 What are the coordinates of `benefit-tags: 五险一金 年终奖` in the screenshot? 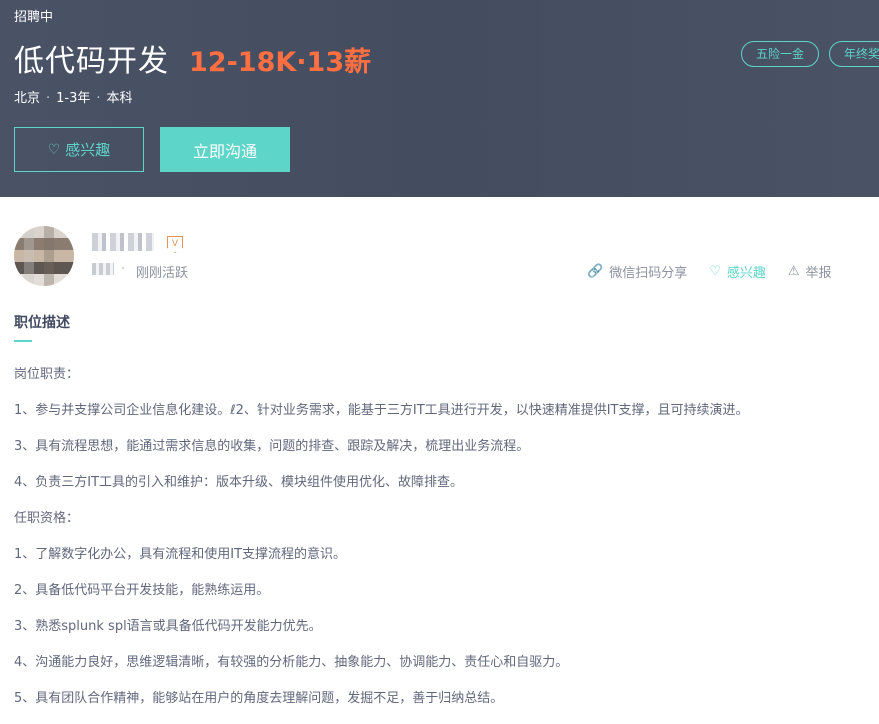 It's located at (810, 54).